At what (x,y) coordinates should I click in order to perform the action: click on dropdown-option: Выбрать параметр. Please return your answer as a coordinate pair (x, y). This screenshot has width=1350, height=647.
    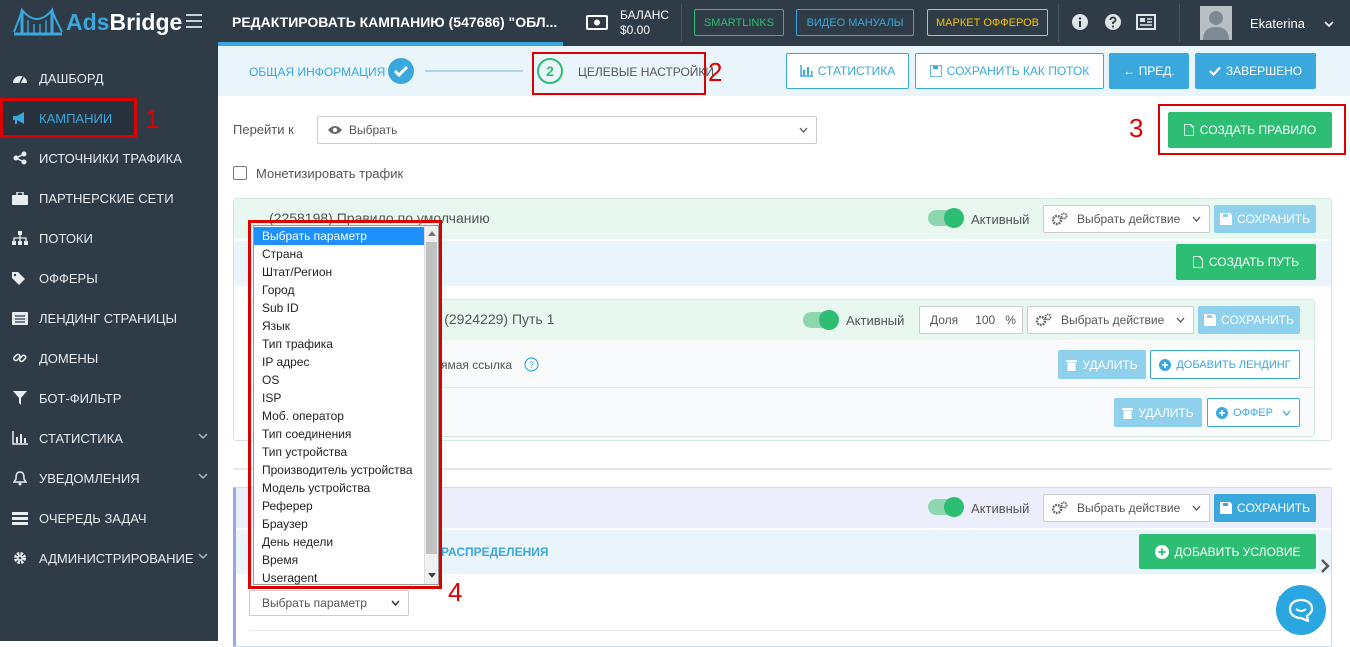
    Looking at the image, I should click on (339, 236).